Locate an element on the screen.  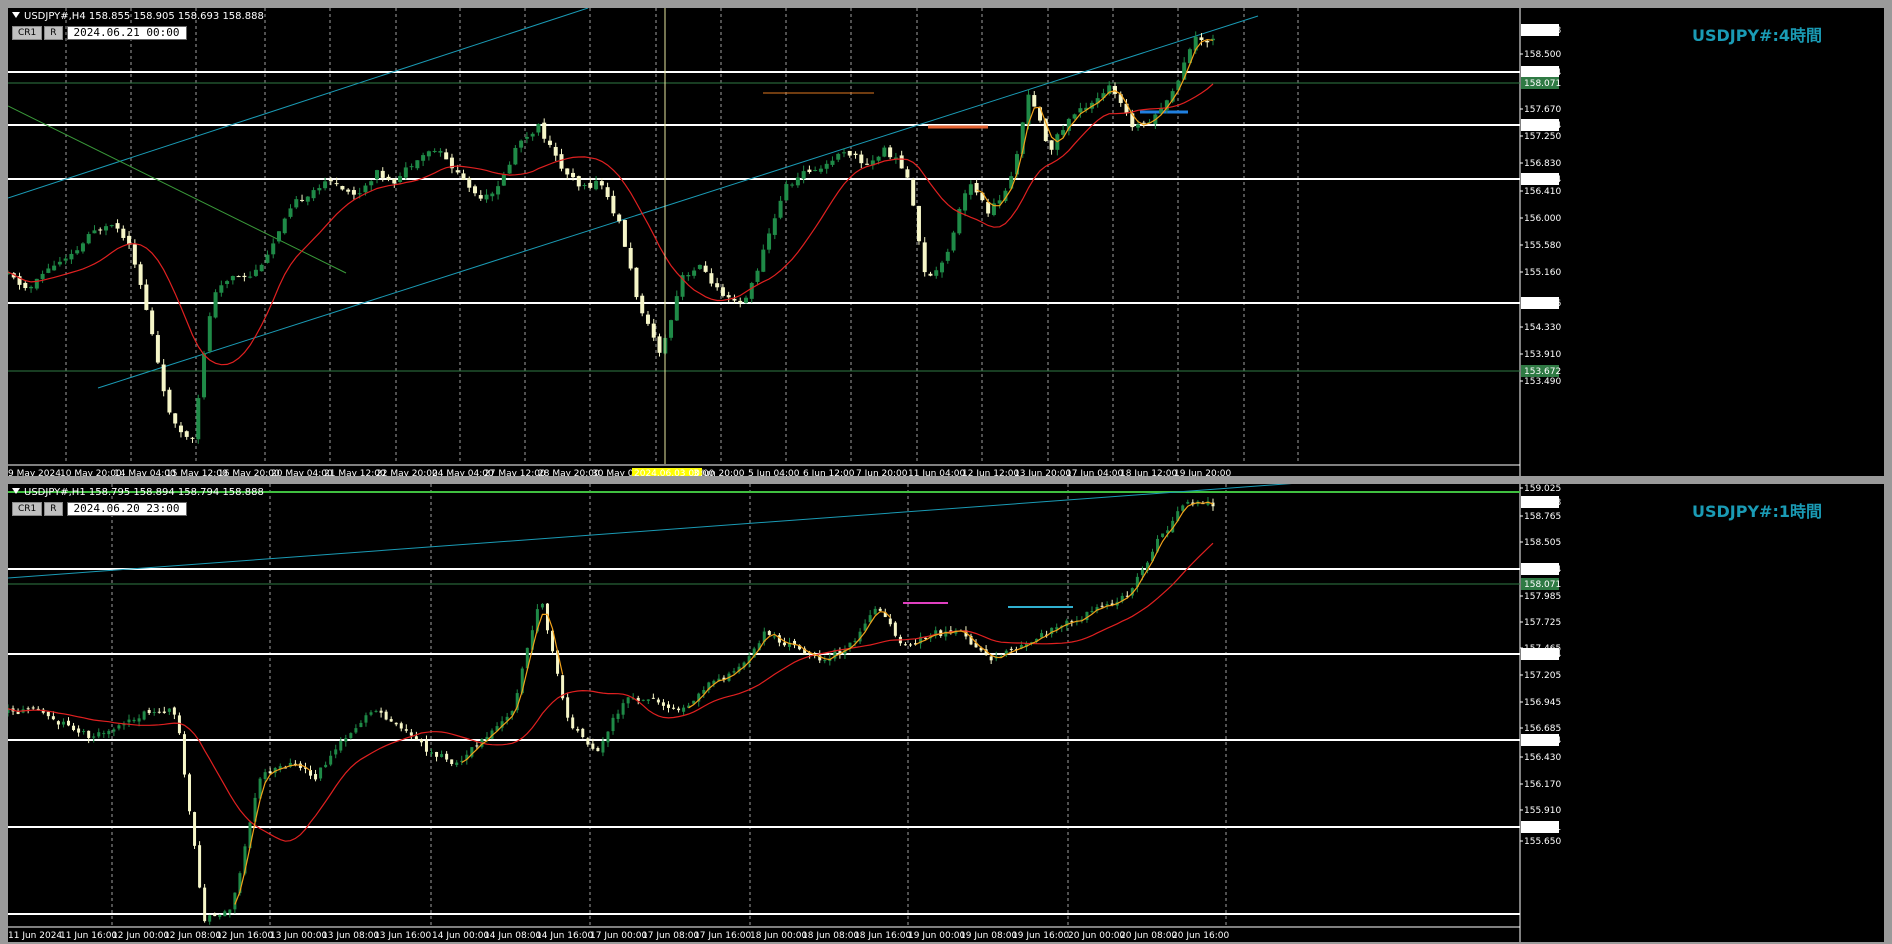
time-label: 18 Jun 16:00 is located at coordinates (882, 936).